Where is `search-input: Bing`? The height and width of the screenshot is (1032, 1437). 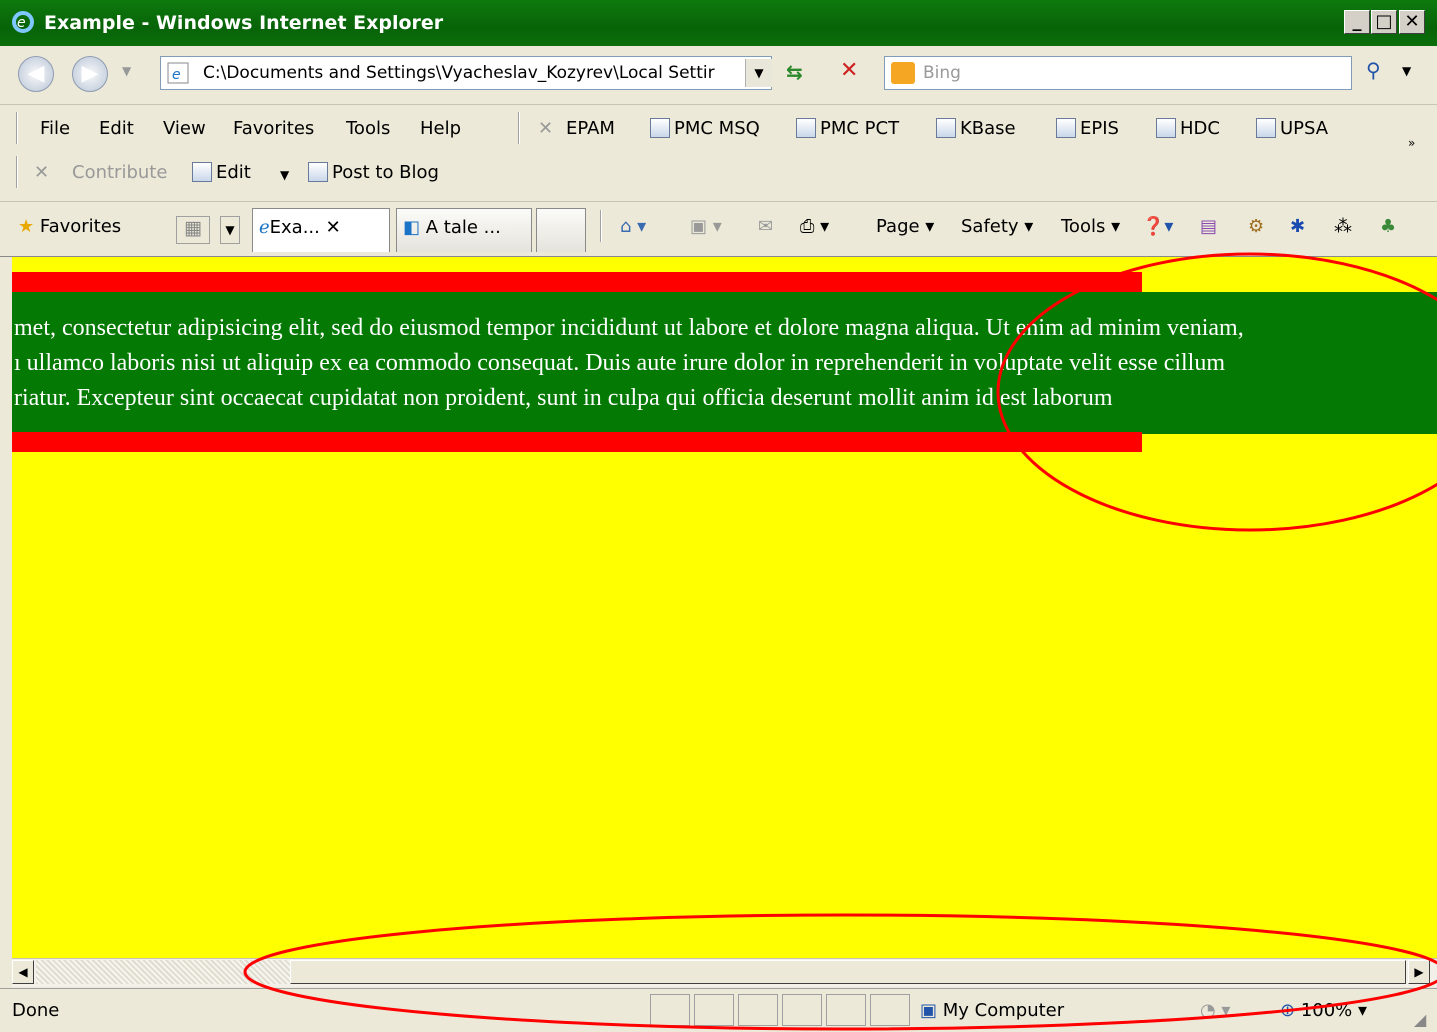
search-input: Bing is located at coordinates (1118, 73).